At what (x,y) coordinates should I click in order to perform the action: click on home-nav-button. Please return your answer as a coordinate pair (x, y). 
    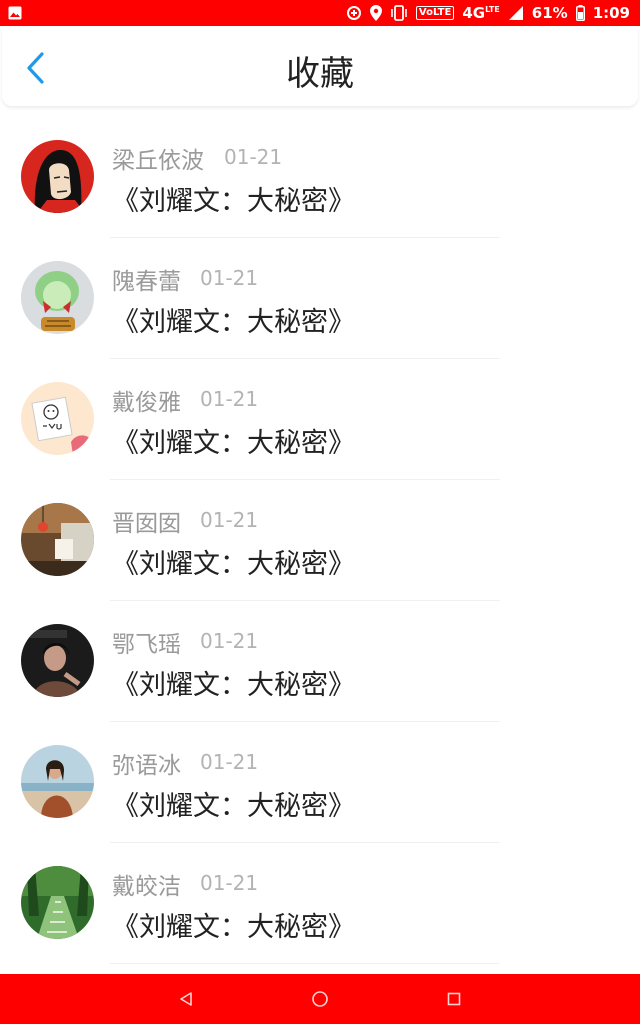
    Looking at the image, I should click on (320, 999).